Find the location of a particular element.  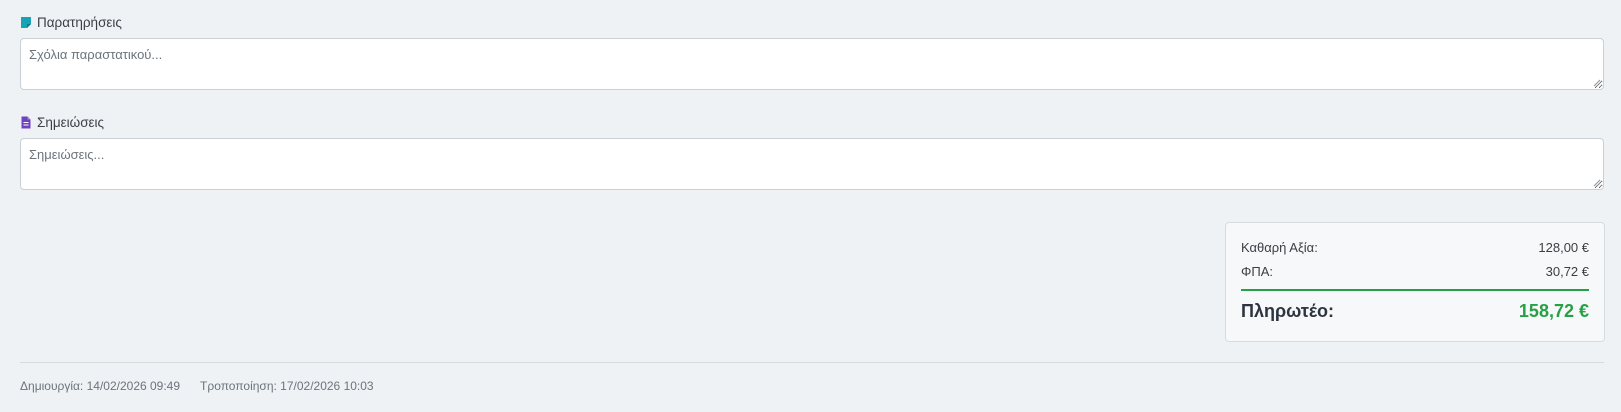

remarks-label-text: Παρατηρήσεις is located at coordinates (79, 22).